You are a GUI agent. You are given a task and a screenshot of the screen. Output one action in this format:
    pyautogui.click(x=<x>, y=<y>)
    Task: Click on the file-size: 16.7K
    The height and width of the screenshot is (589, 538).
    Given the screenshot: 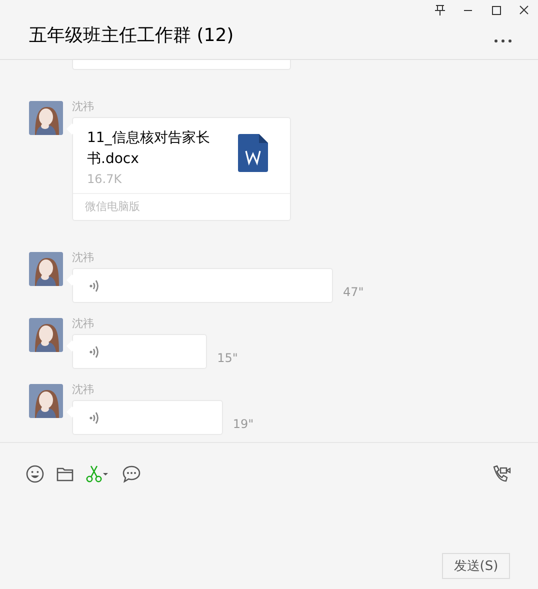 What is the action you would take?
    pyautogui.click(x=105, y=179)
    